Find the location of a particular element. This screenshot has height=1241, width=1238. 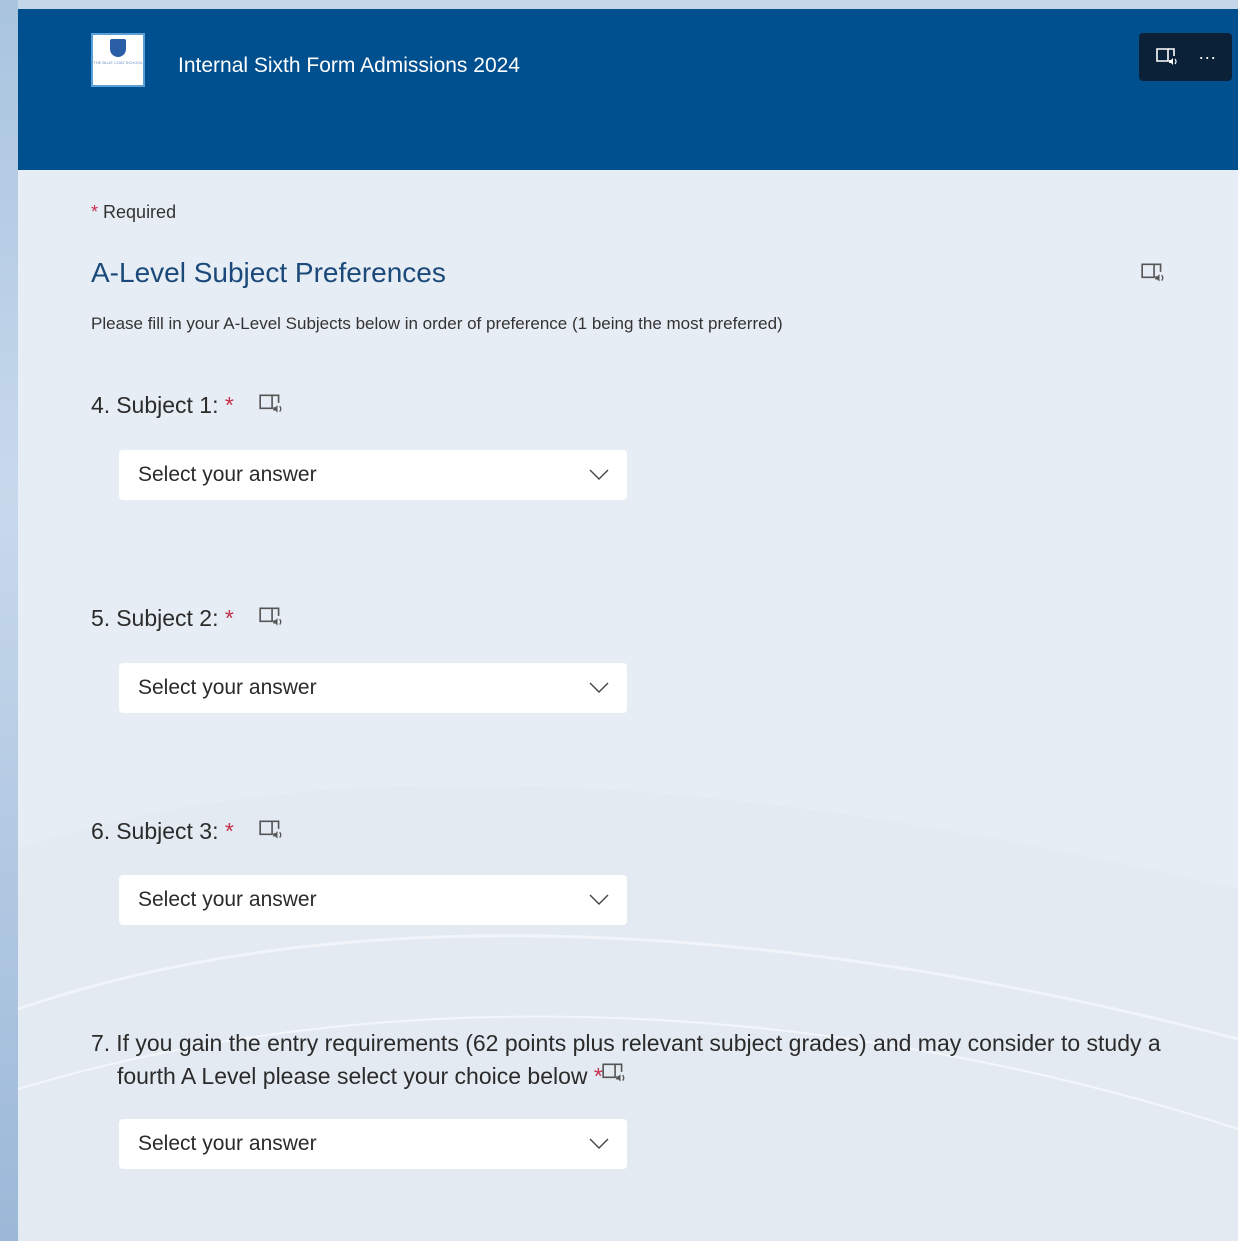

section-immersive-reader-button is located at coordinates (1153, 275).